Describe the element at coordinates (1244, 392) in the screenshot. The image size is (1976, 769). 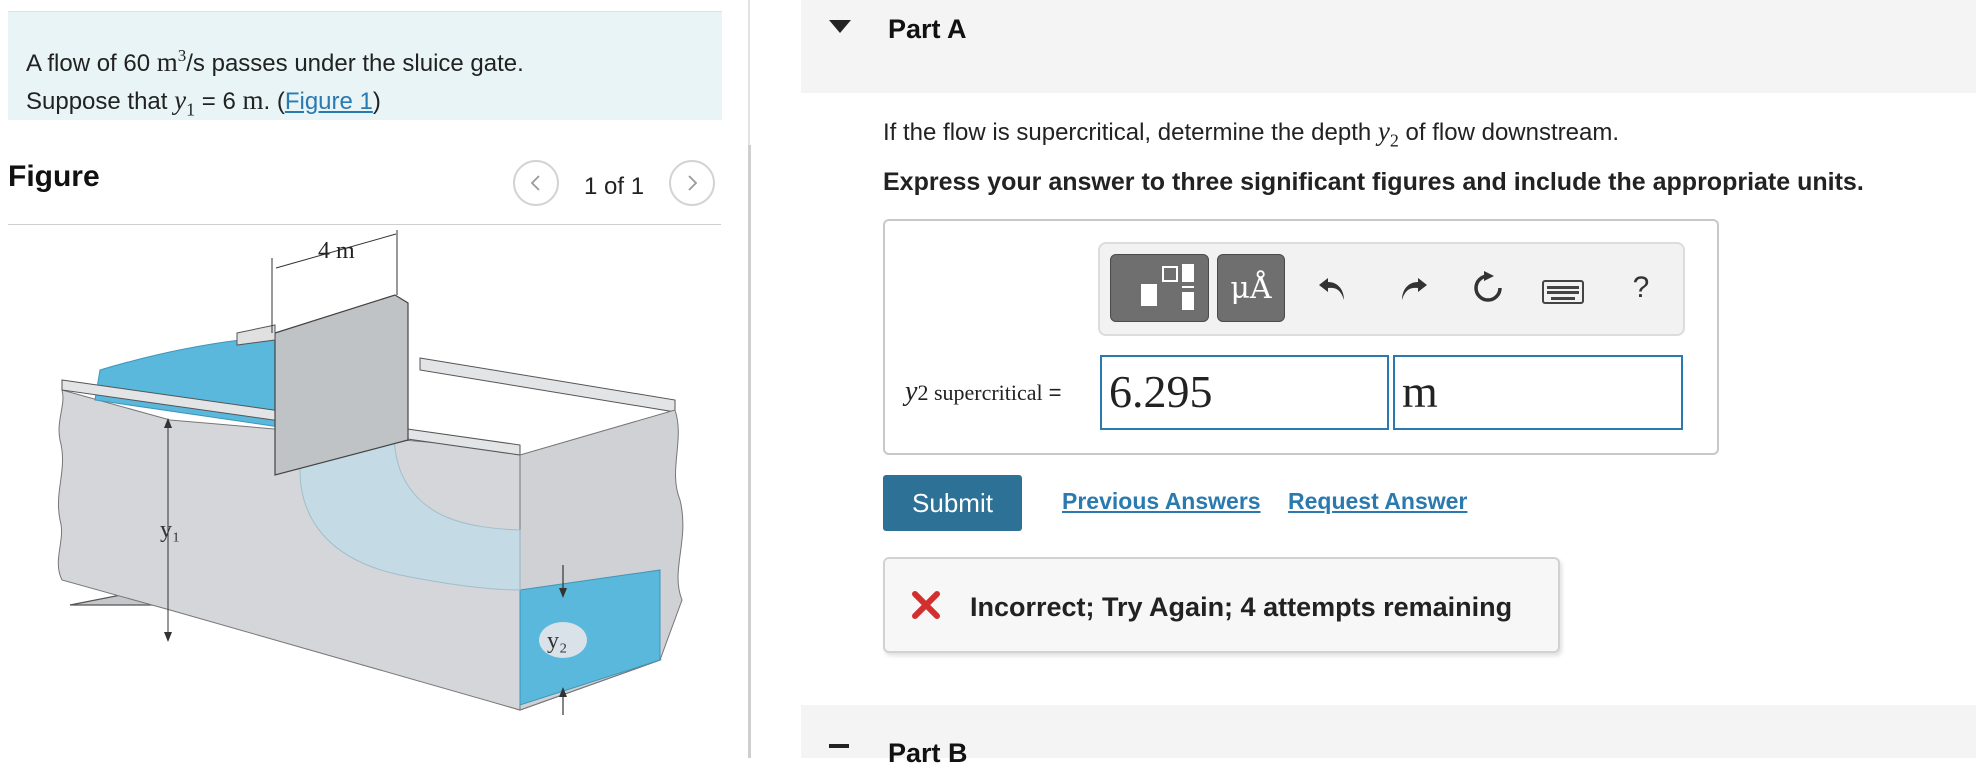
I see `answer-value-input: 6.295` at that location.